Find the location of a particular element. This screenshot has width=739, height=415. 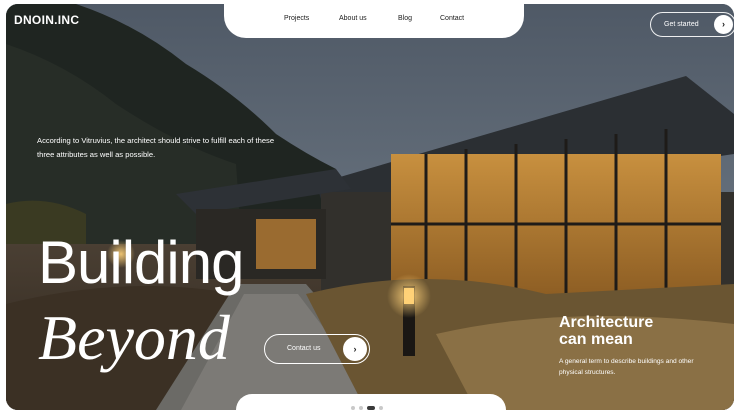

side-title-line2: can mean is located at coordinates (596, 339).